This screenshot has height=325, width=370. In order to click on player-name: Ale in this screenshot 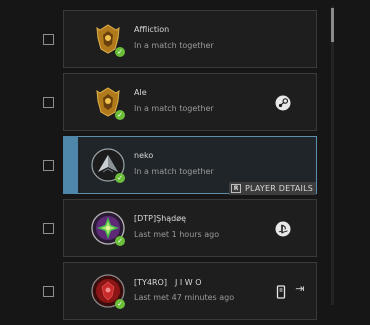, I will do `click(140, 92)`.